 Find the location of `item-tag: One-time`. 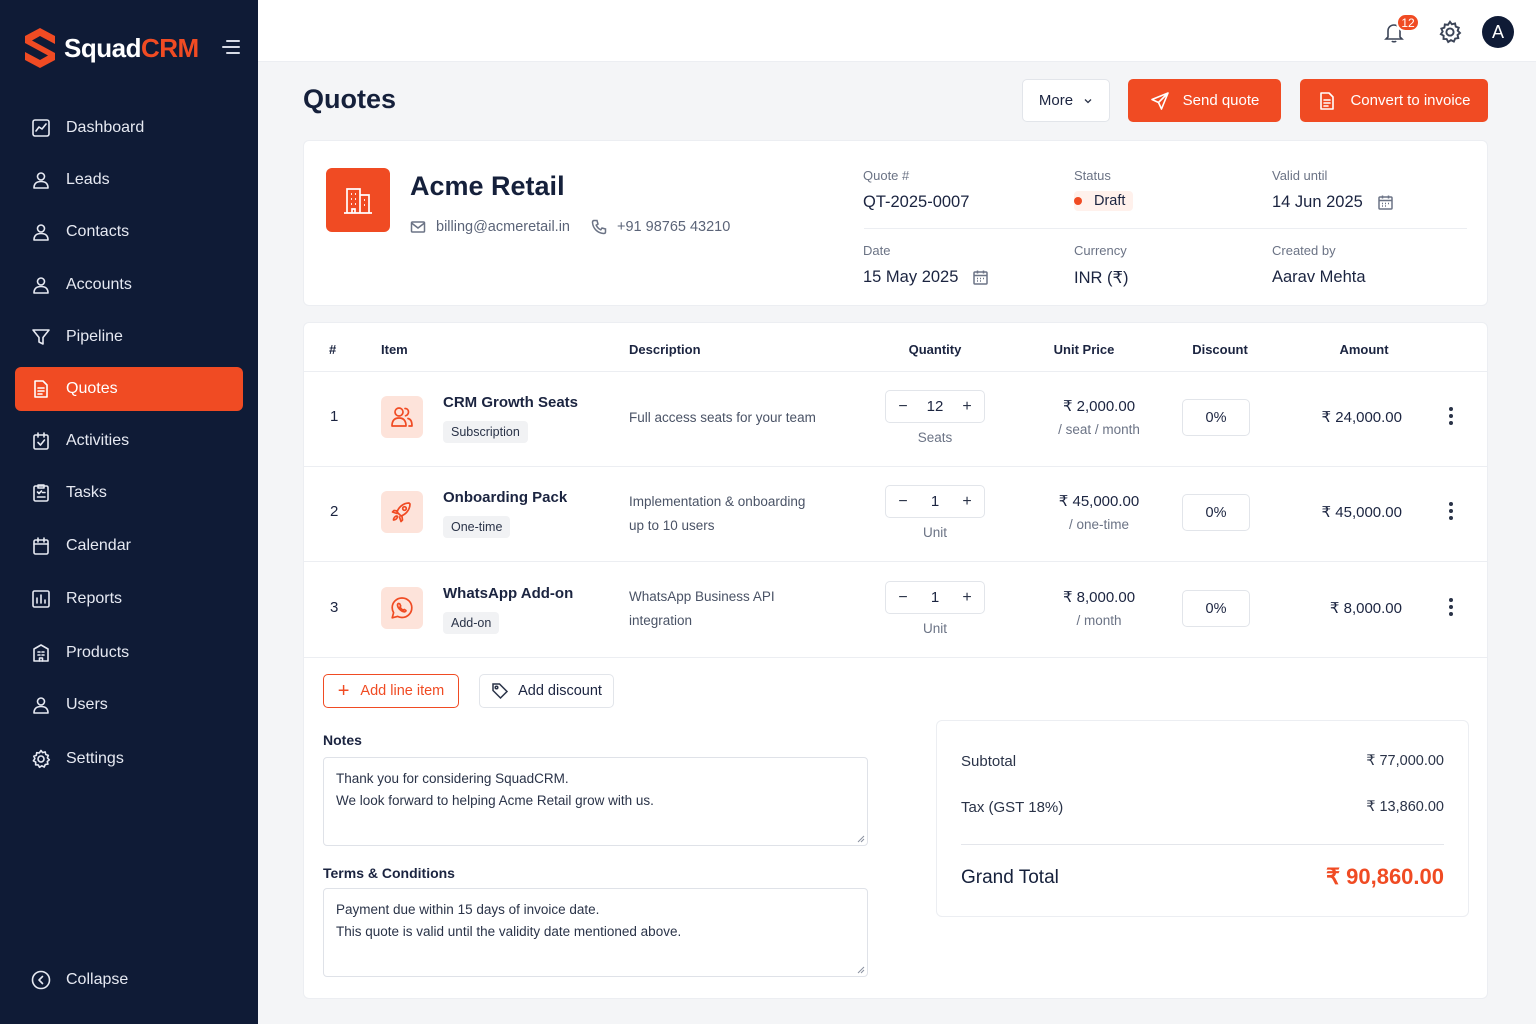

item-tag: One-time is located at coordinates (477, 527).